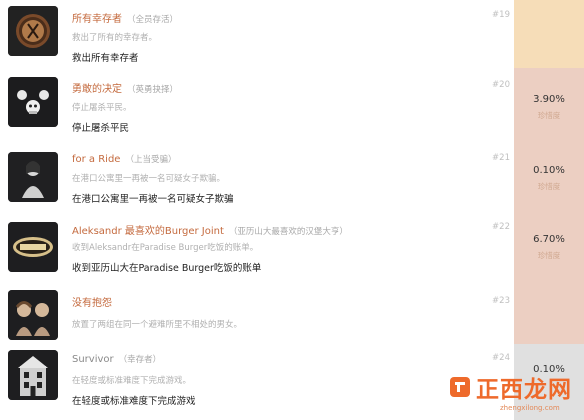 The height and width of the screenshot is (420, 584). What do you see at coordinates (501, 85) in the screenshot?
I see `achievement-number: #20` at bounding box center [501, 85].